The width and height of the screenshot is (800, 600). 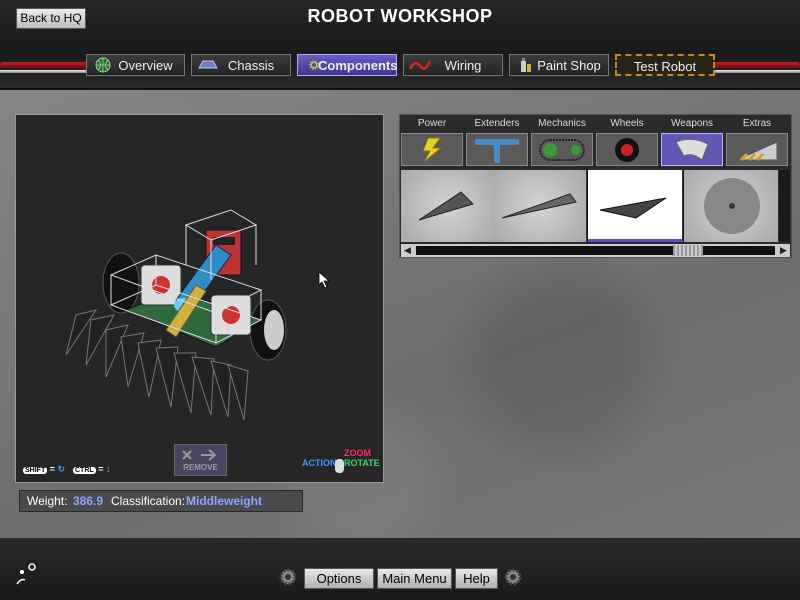 I want to click on scroll-track, so click(x=595, y=250).